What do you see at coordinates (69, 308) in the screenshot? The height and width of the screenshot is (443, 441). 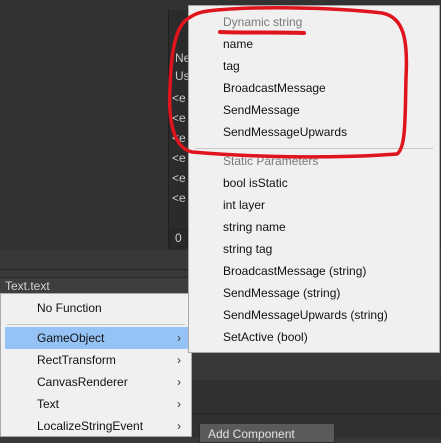 I see `menu-item-label: No Function` at bounding box center [69, 308].